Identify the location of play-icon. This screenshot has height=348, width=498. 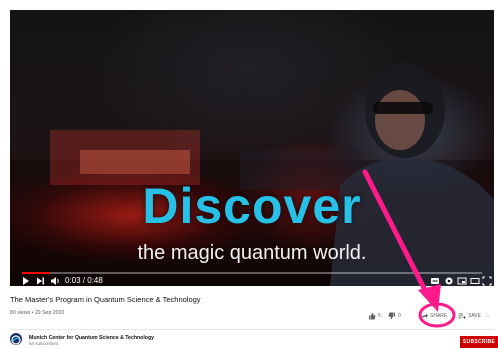
(26, 281).